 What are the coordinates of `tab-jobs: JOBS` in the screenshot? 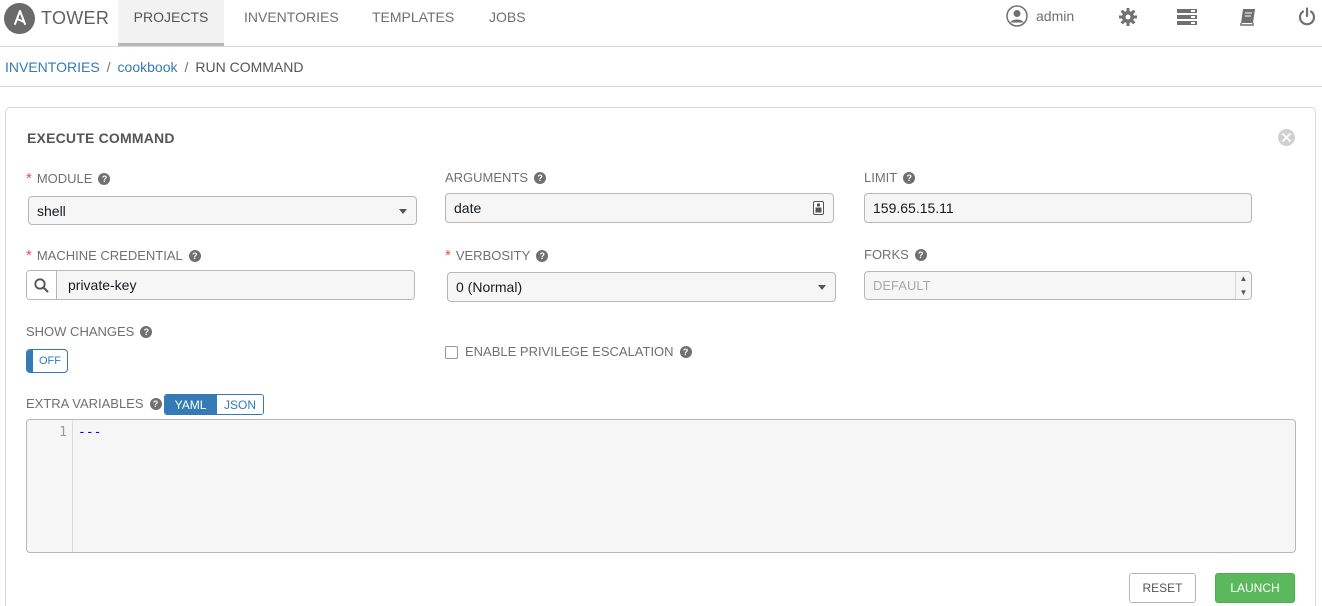 It's located at (507, 23).